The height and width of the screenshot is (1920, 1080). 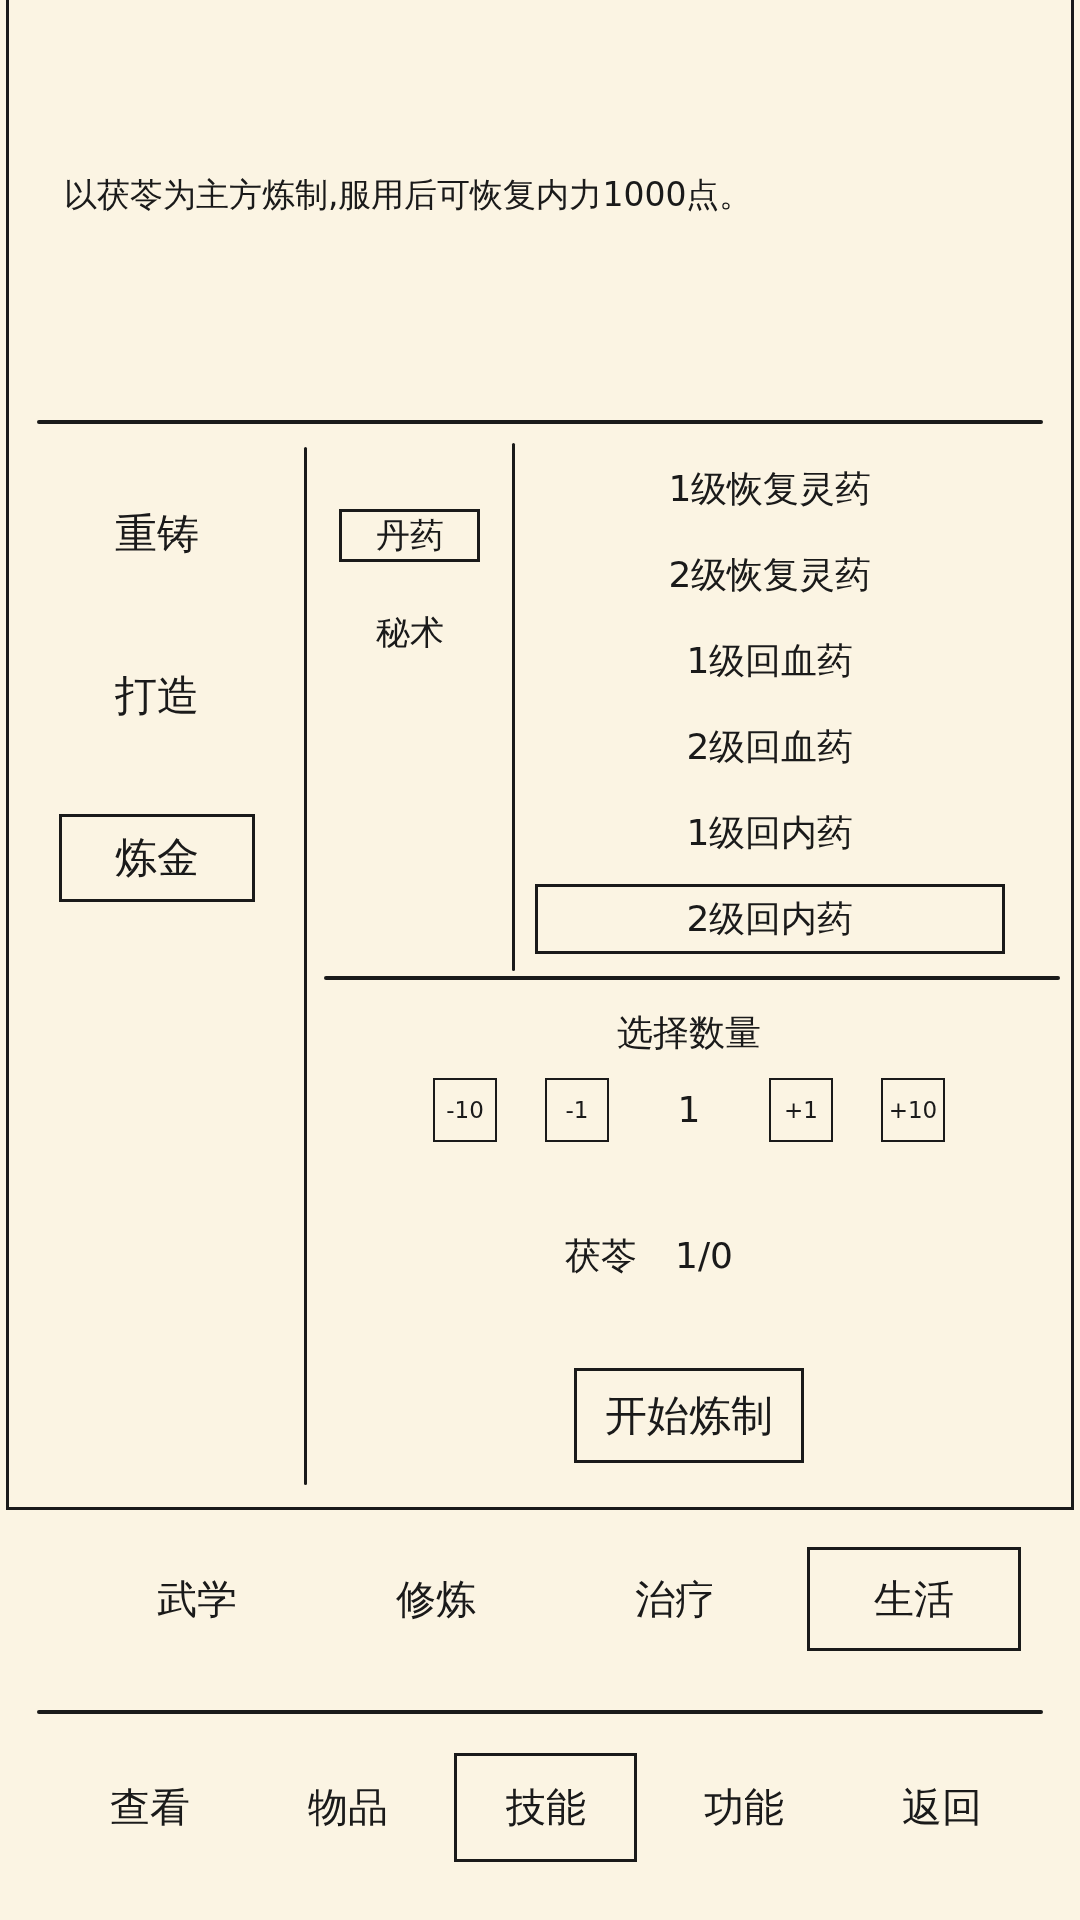 I want to click on craft-tab: 重铸, so click(x=156, y=534).